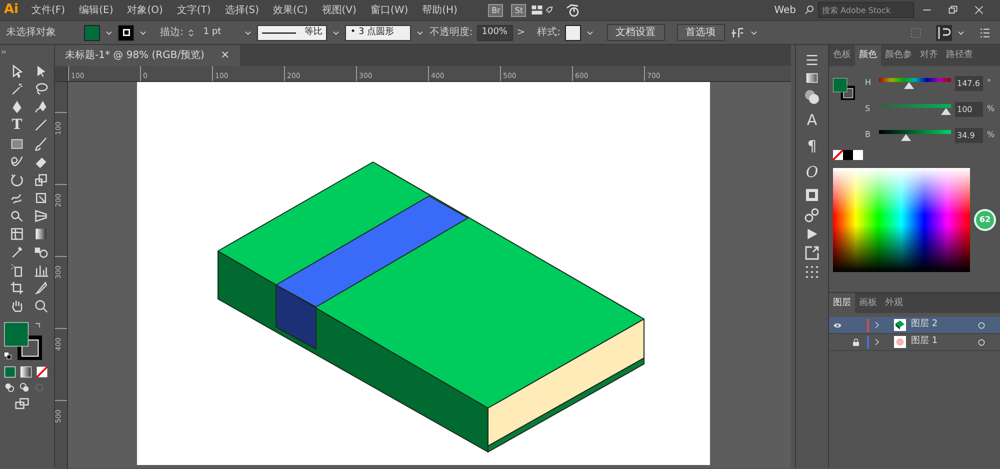 The width and height of the screenshot is (1000, 469). I want to click on rotate-icon, so click(17, 180).